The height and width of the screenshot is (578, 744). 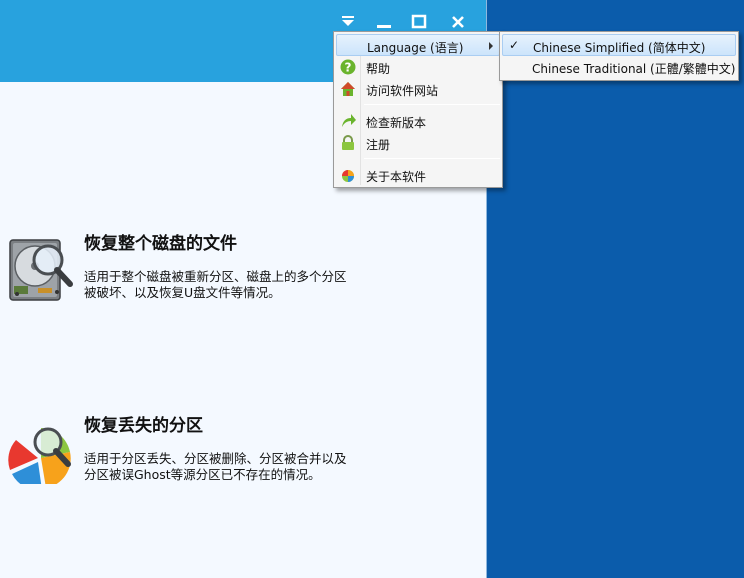 What do you see at coordinates (415, 48) in the screenshot?
I see `menu-item-label: Language (语言)` at bounding box center [415, 48].